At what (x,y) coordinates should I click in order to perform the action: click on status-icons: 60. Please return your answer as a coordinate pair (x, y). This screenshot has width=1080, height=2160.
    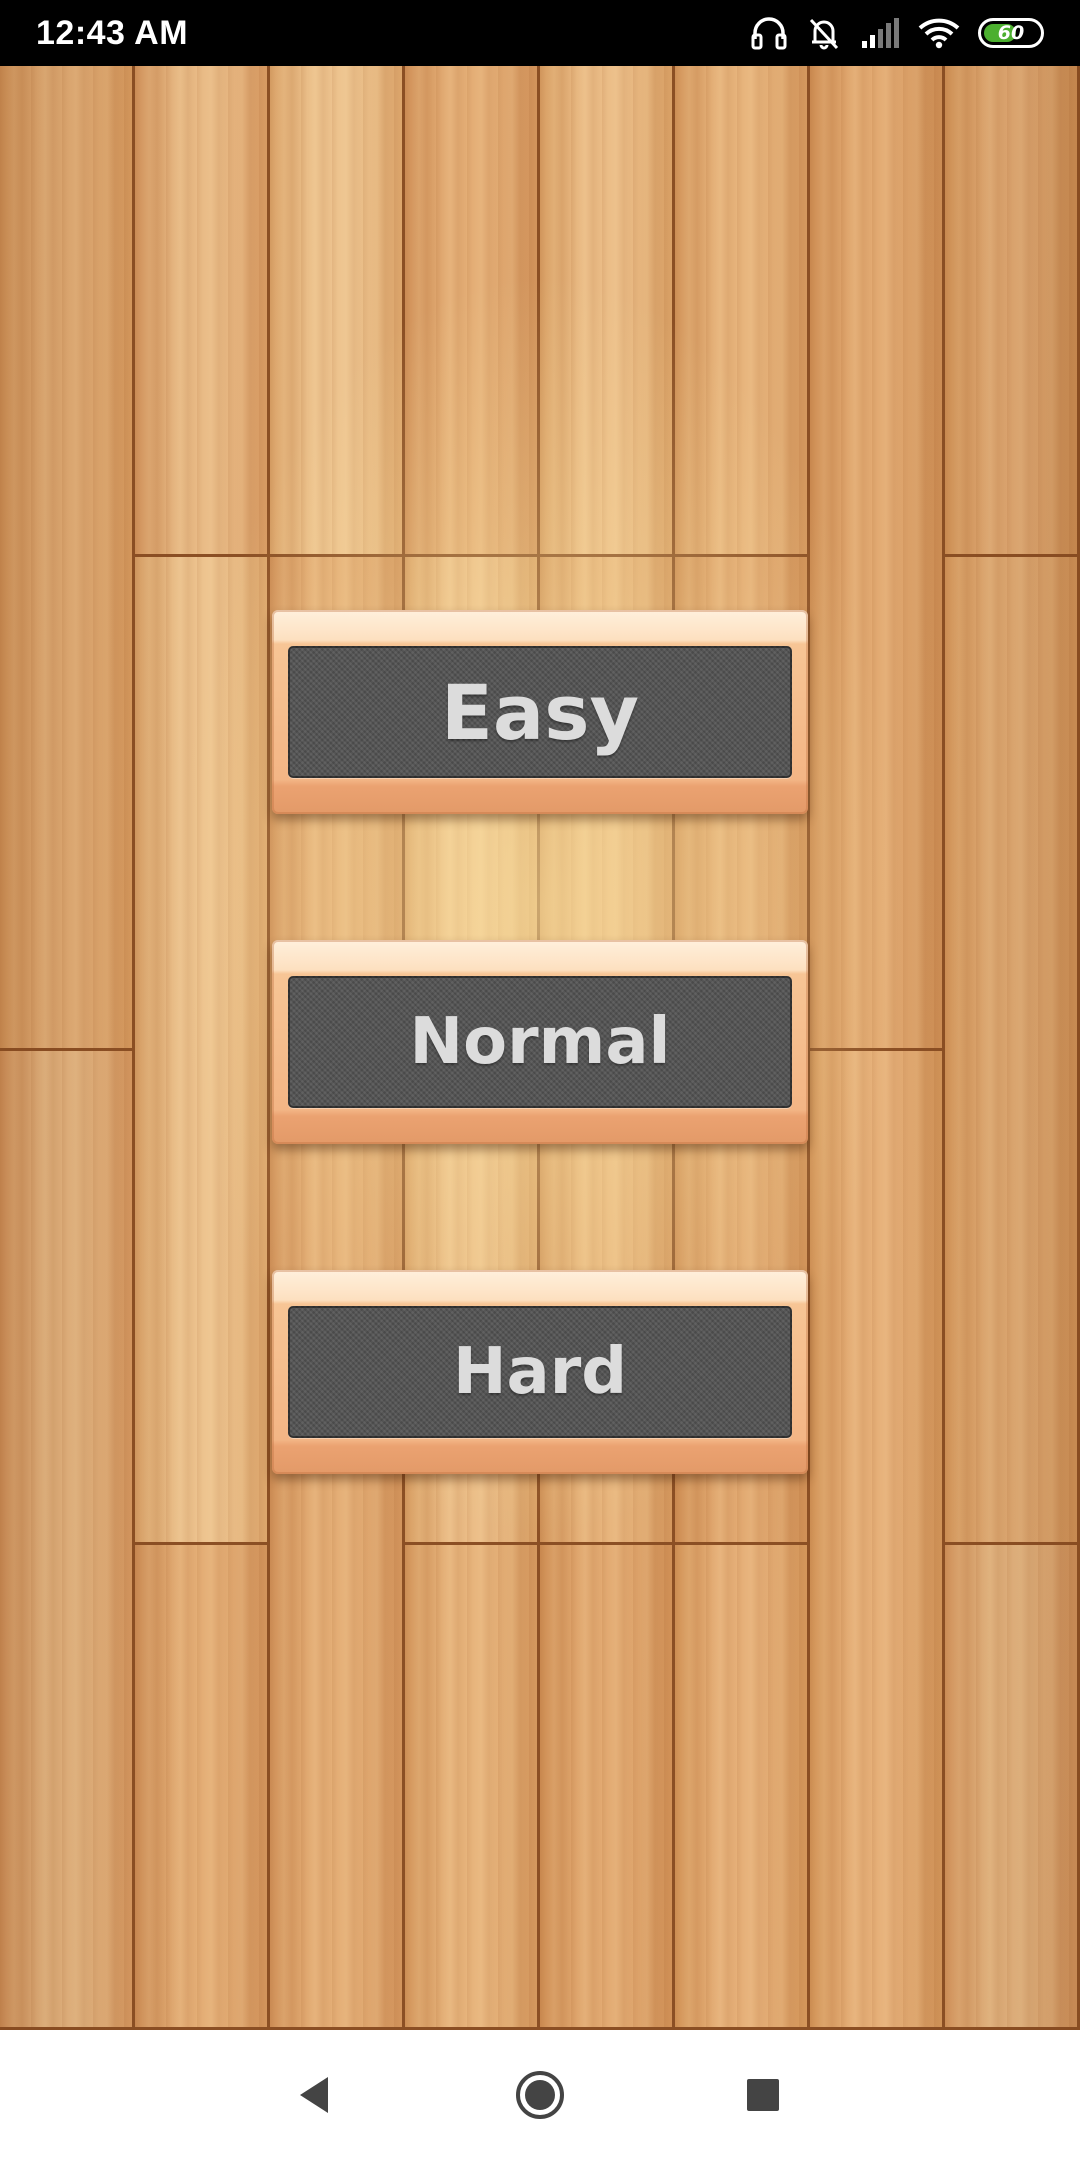
    Looking at the image, I should click on (897, 33).